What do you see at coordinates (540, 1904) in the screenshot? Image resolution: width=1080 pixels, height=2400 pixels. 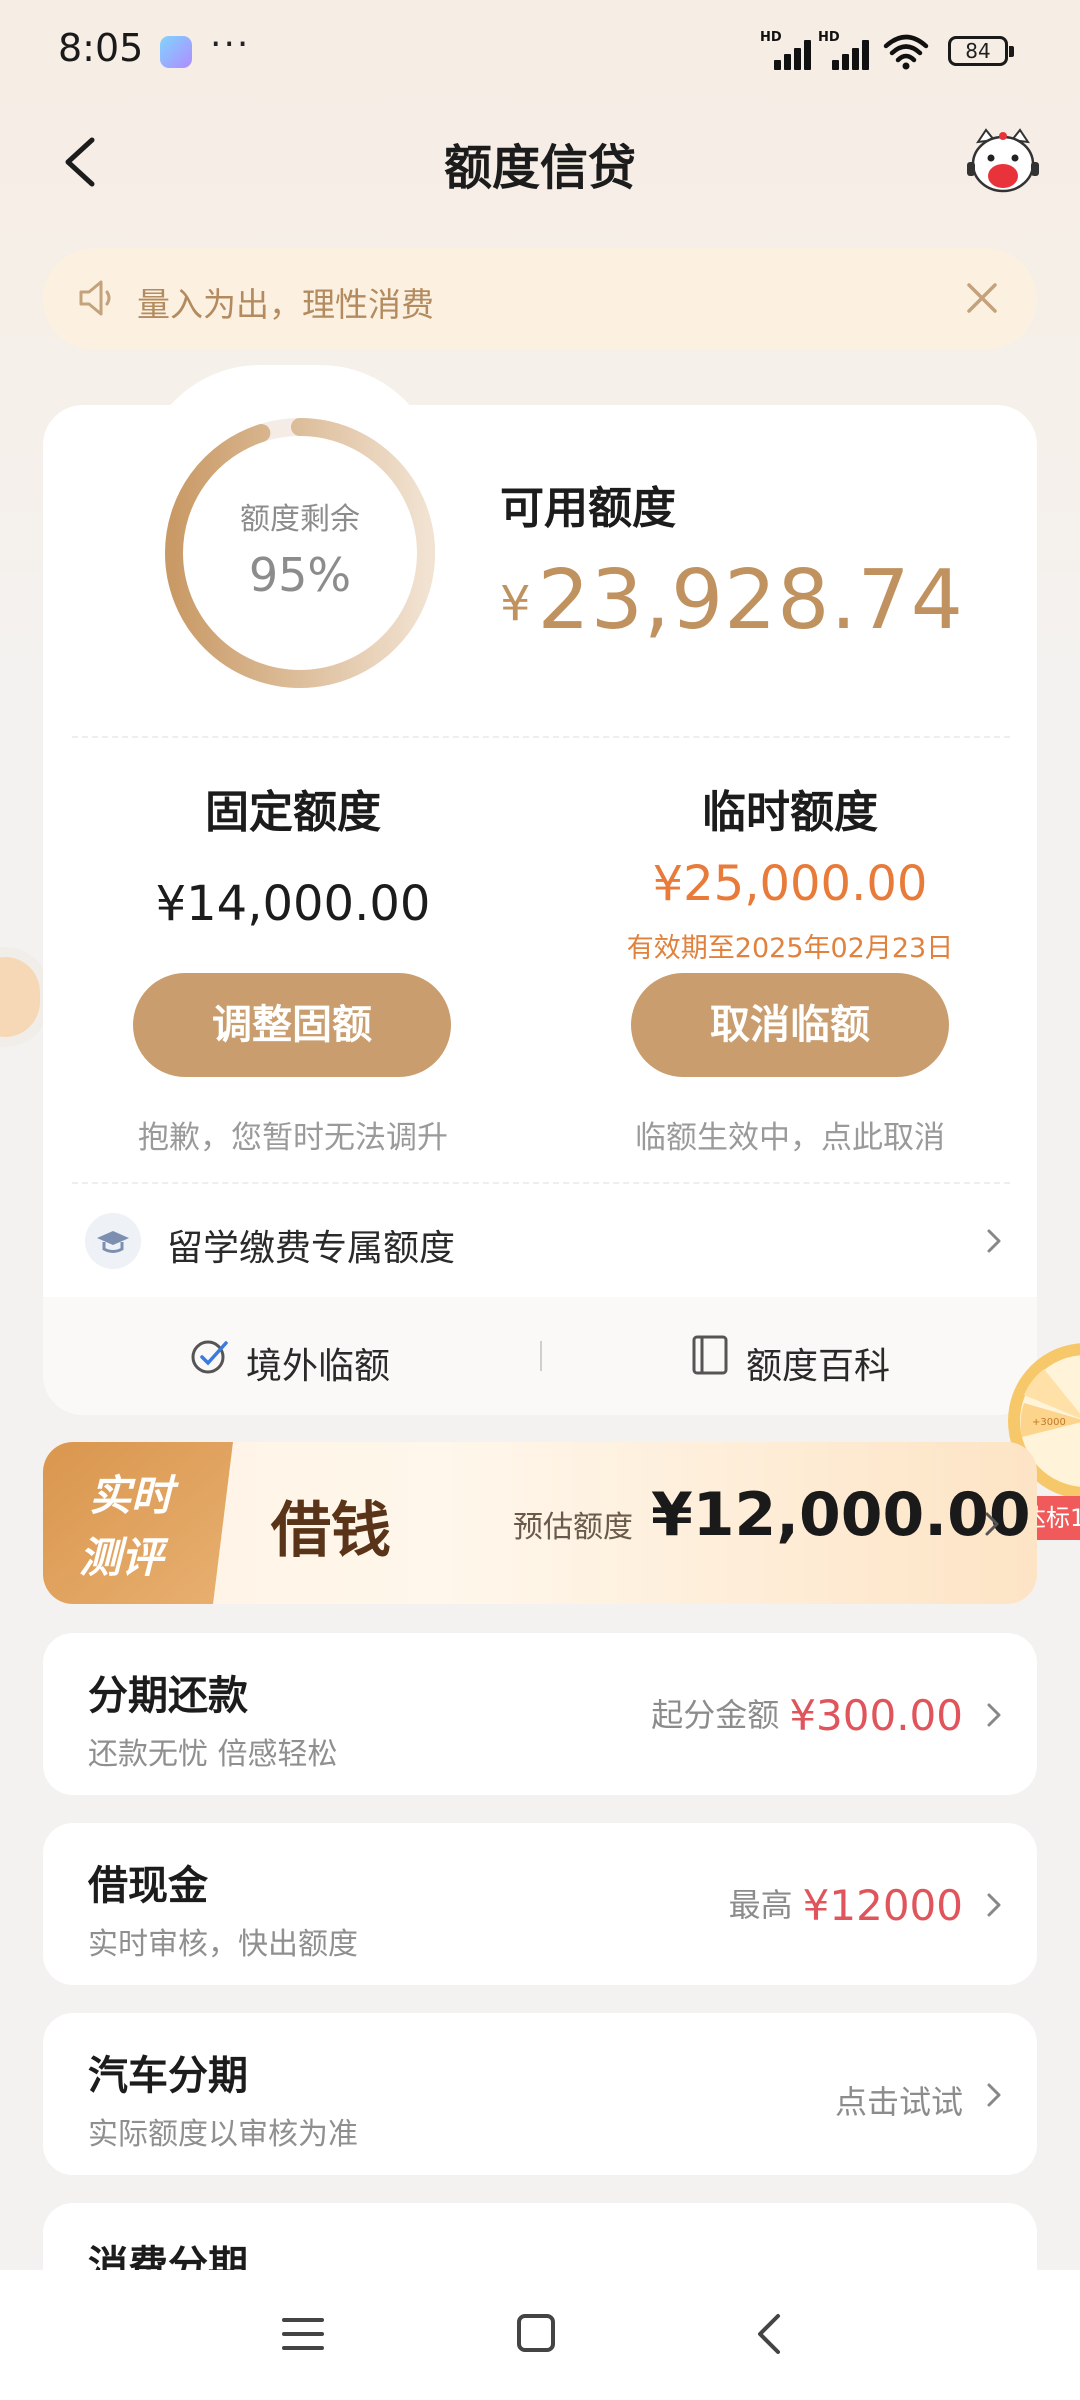 I see `cash-loan-item: 借现金 实时审核，快出额度 最高 ¥12000` at bounding box center [540, 1904].